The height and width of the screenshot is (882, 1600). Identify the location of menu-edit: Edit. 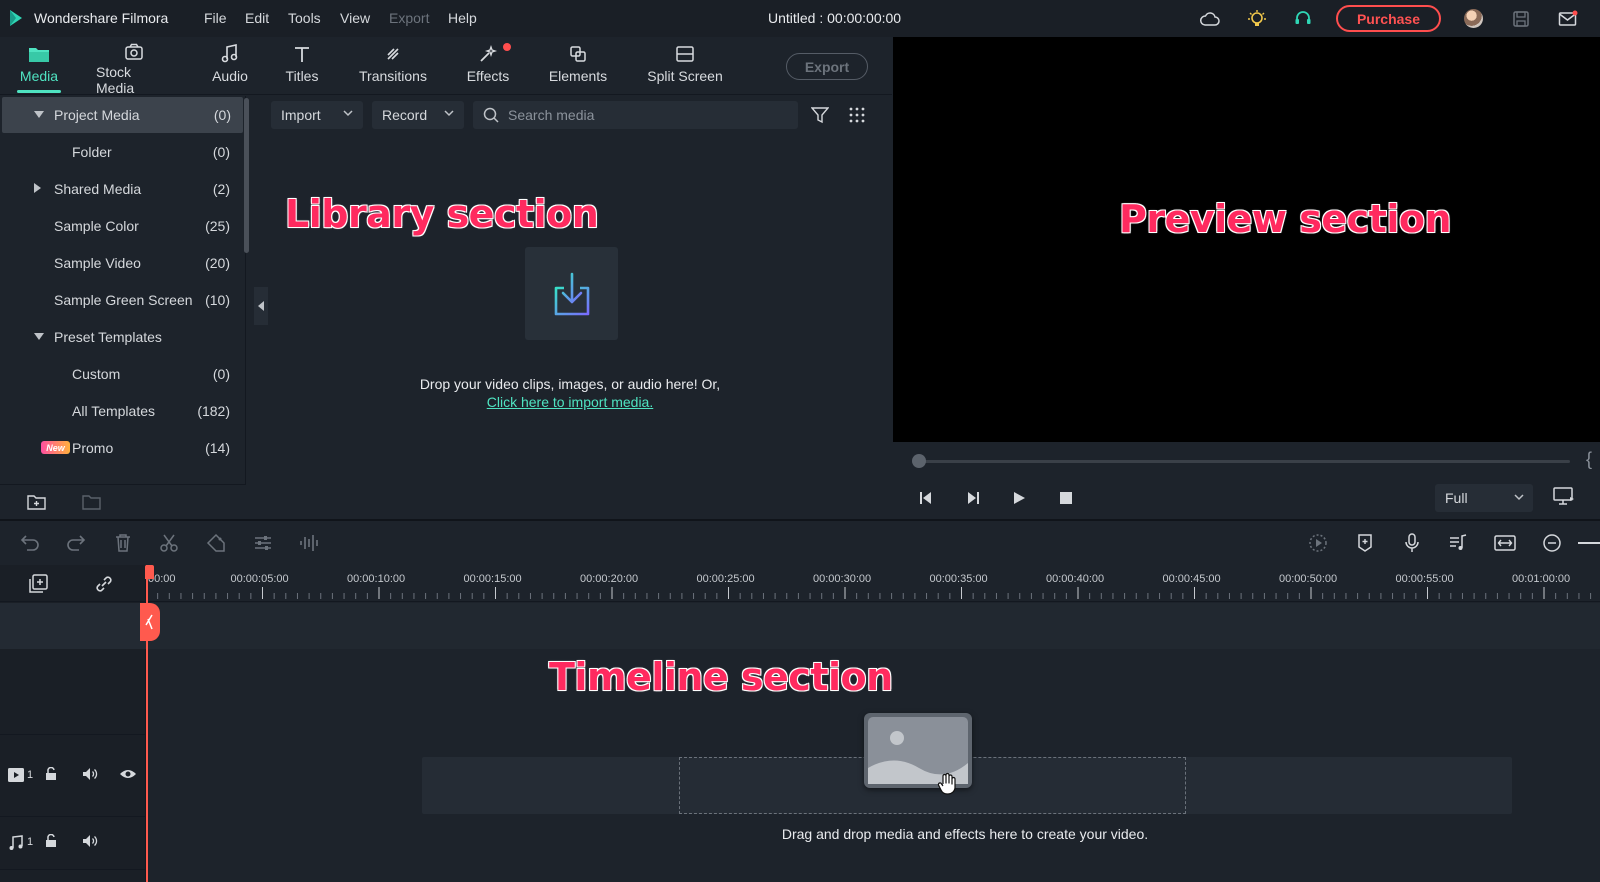
(257, 18).